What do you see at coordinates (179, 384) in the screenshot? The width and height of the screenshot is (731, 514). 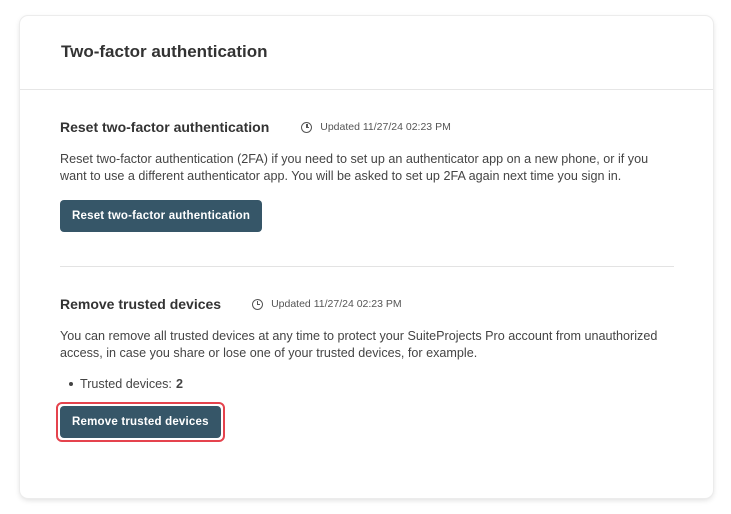 I see `trusted-devices-count: 2` at bounding box center [179, 384].